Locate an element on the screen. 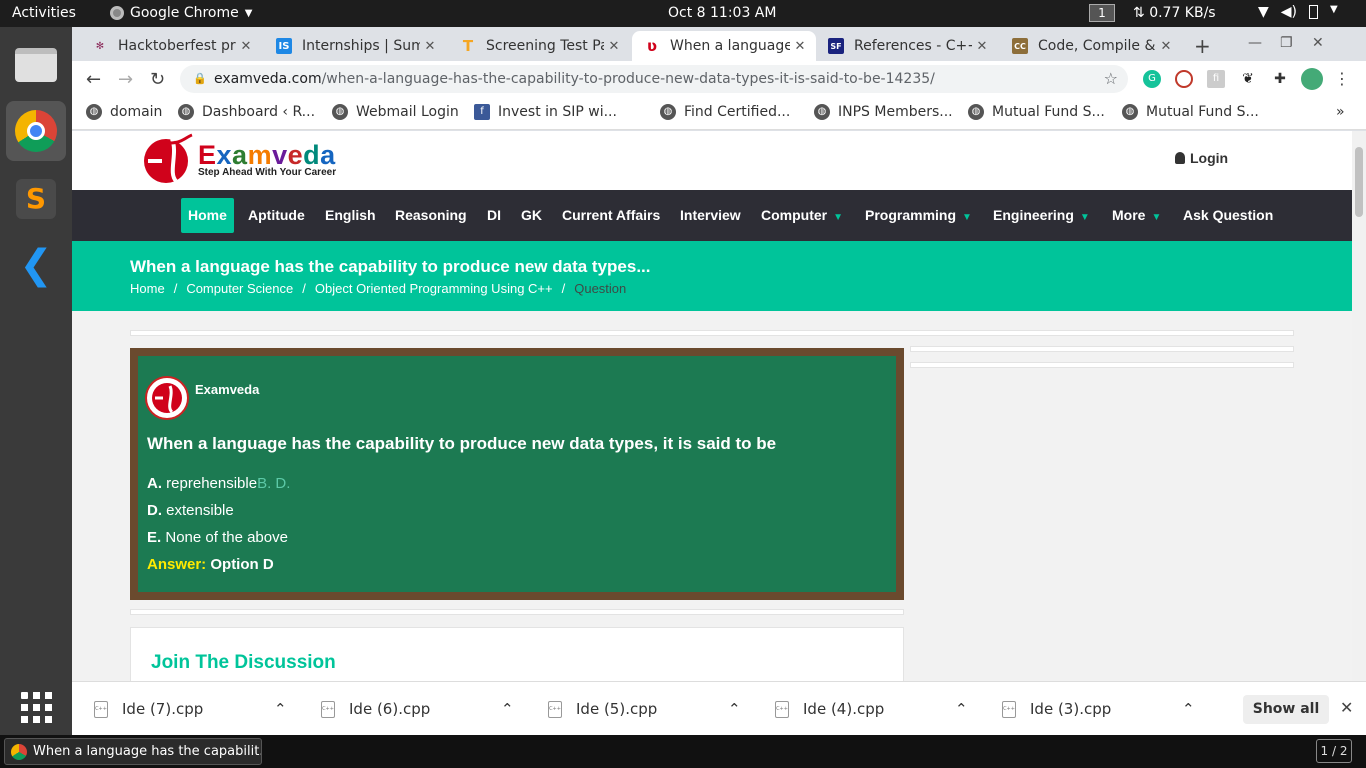 This screenshot has height=768, width=1366. nav-english: English is located at coordinates (350, 215).